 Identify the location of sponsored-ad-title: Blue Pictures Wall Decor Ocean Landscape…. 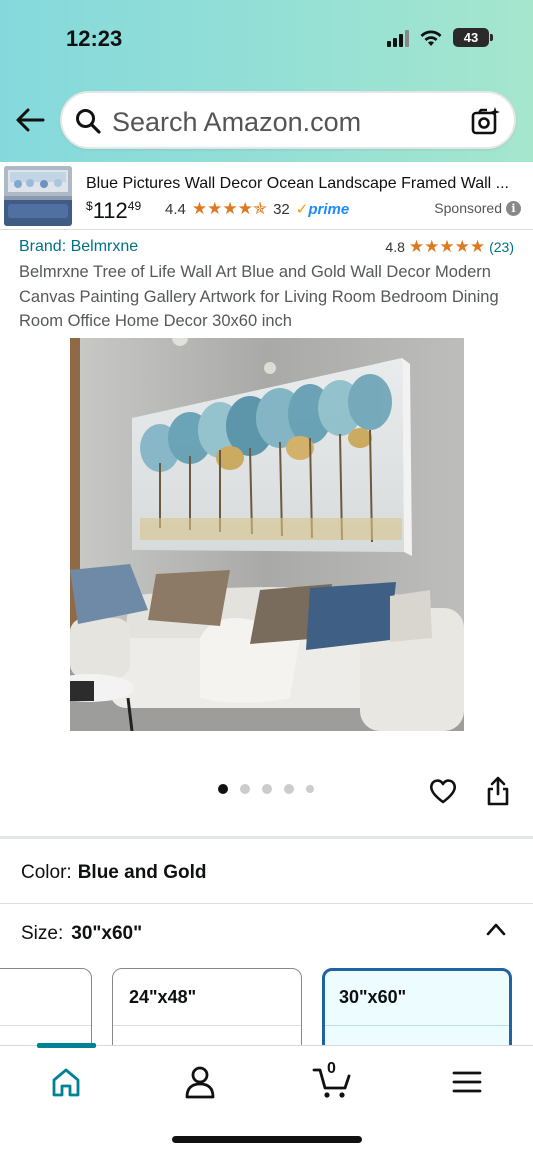
(303, 184).